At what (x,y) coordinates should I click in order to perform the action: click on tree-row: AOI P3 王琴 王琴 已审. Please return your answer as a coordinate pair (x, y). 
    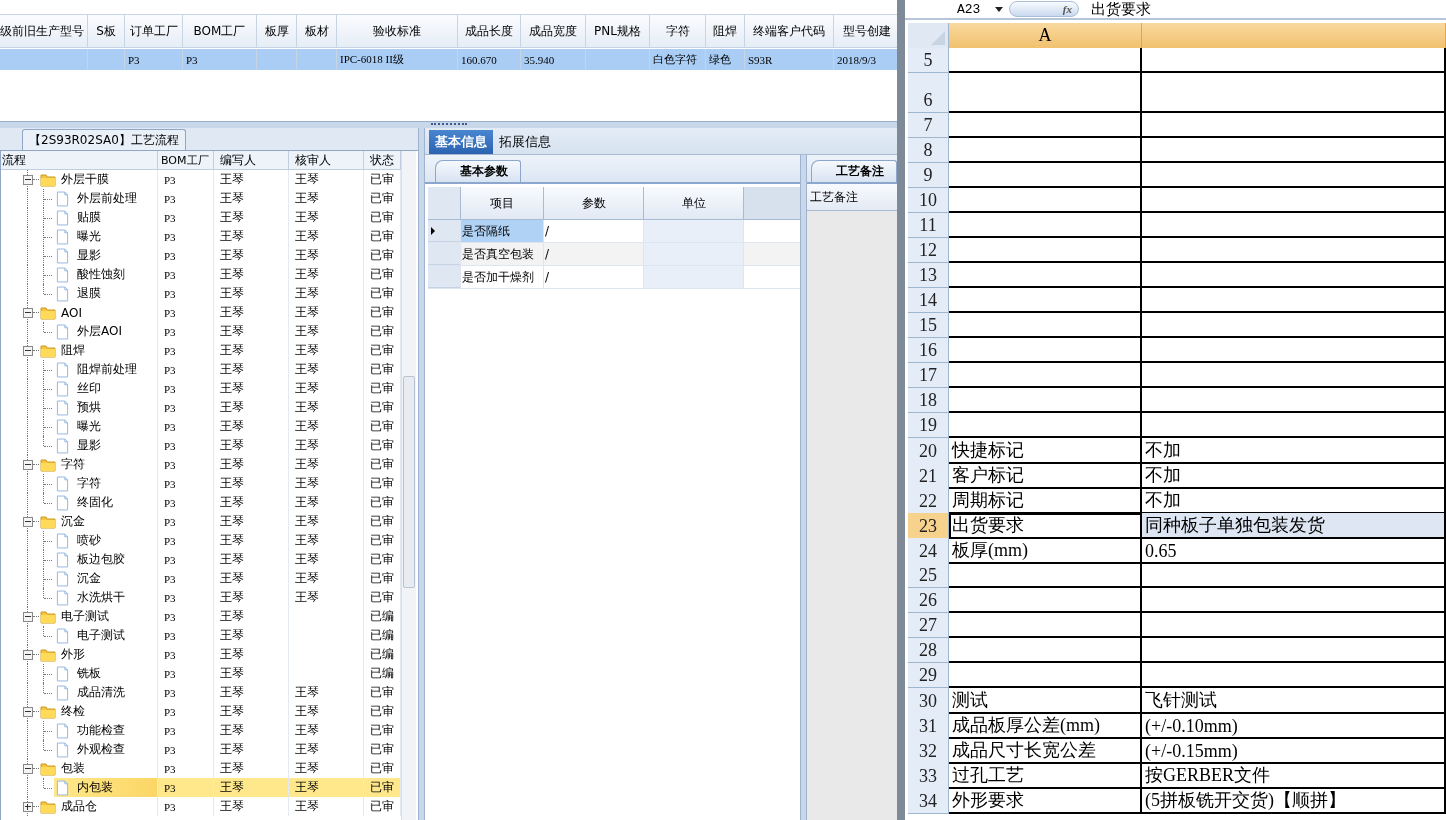
    Looking at the image, I should click on (201, 312).